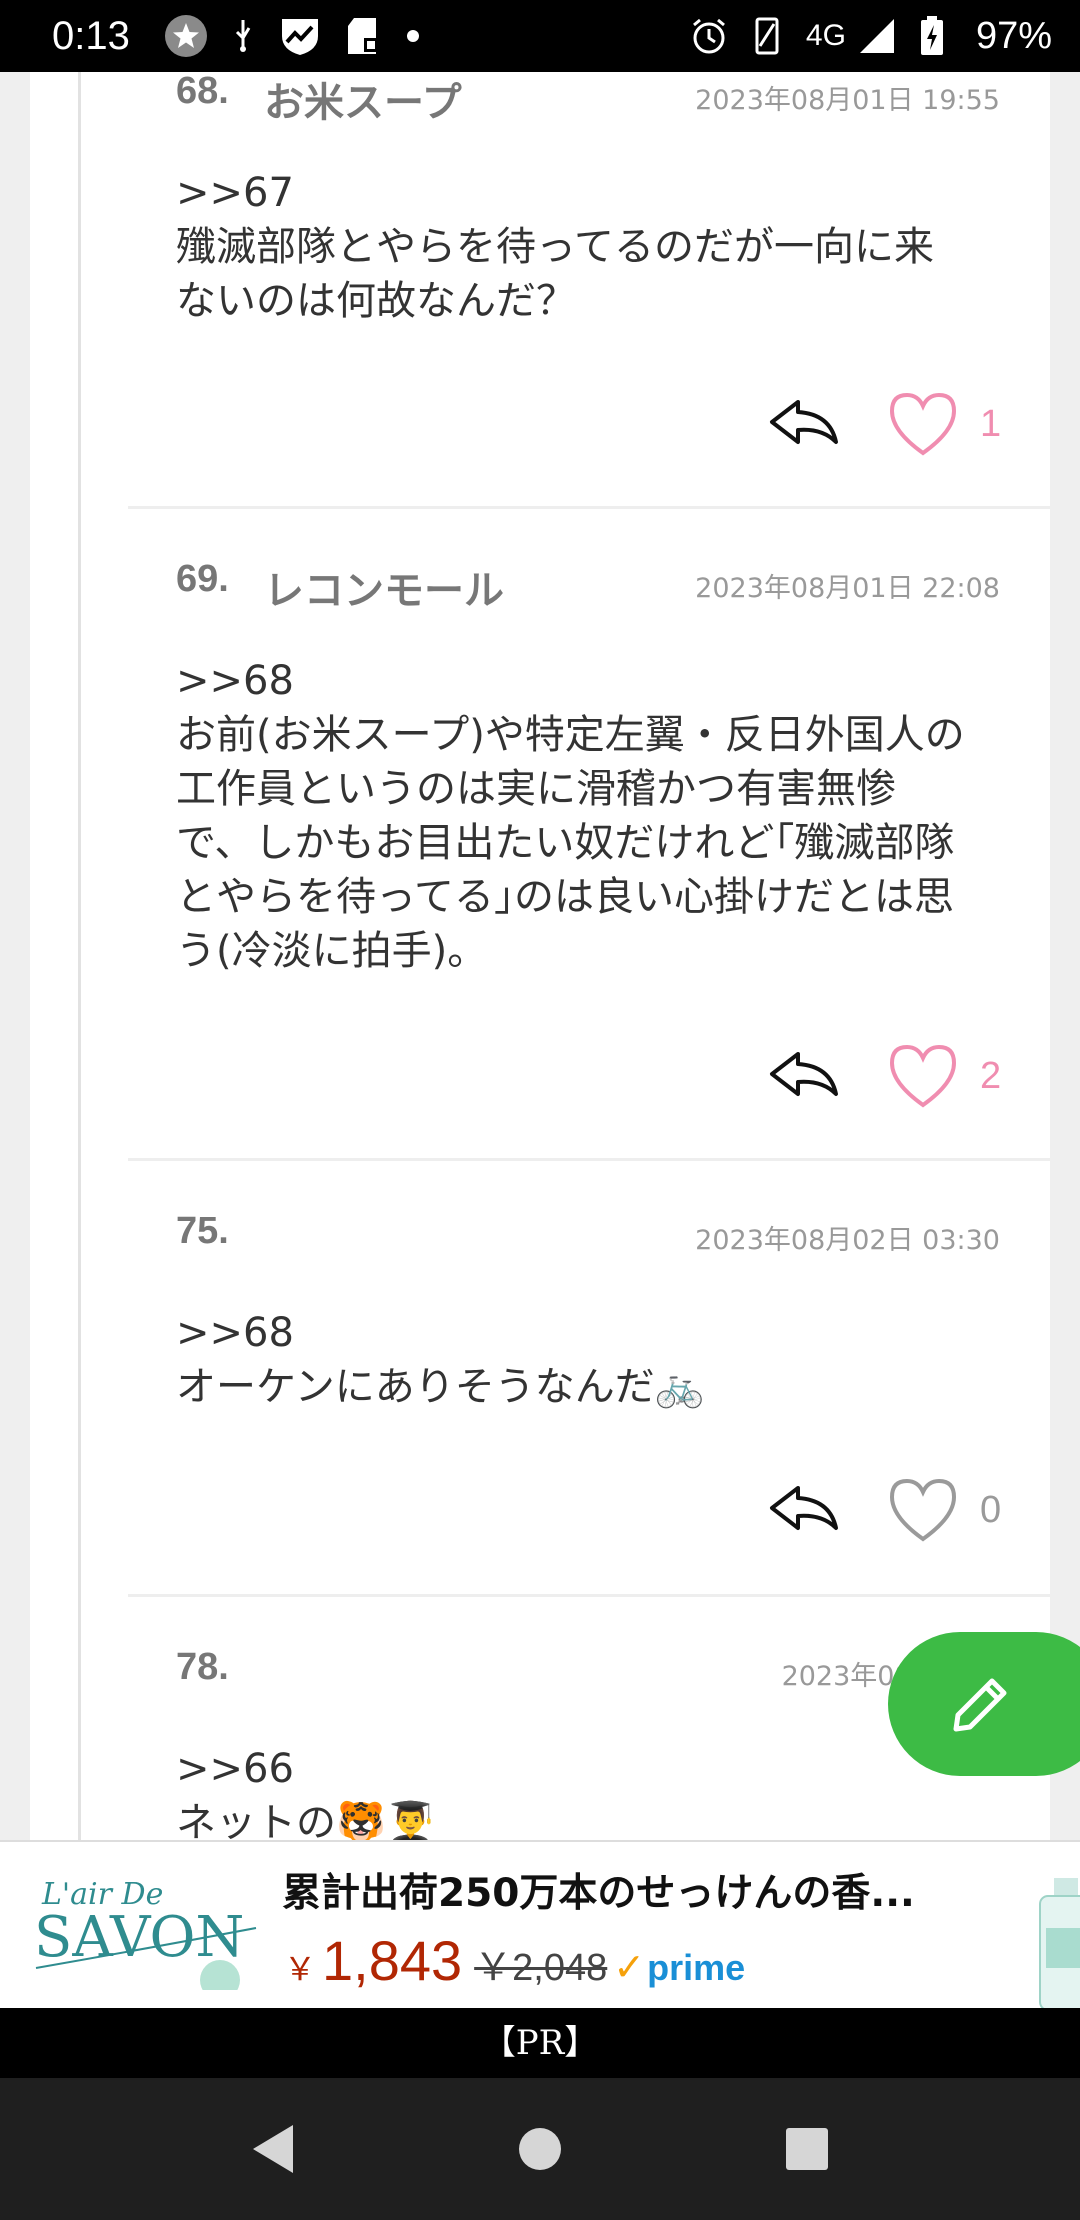  I want to click on like-count: 2, so click(991, 1075).